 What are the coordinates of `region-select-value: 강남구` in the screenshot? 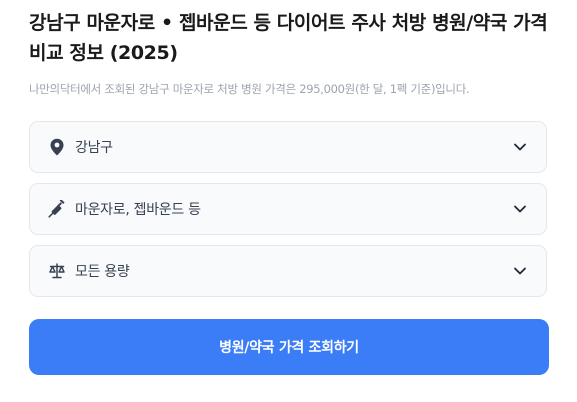 It's located at (94, 148).